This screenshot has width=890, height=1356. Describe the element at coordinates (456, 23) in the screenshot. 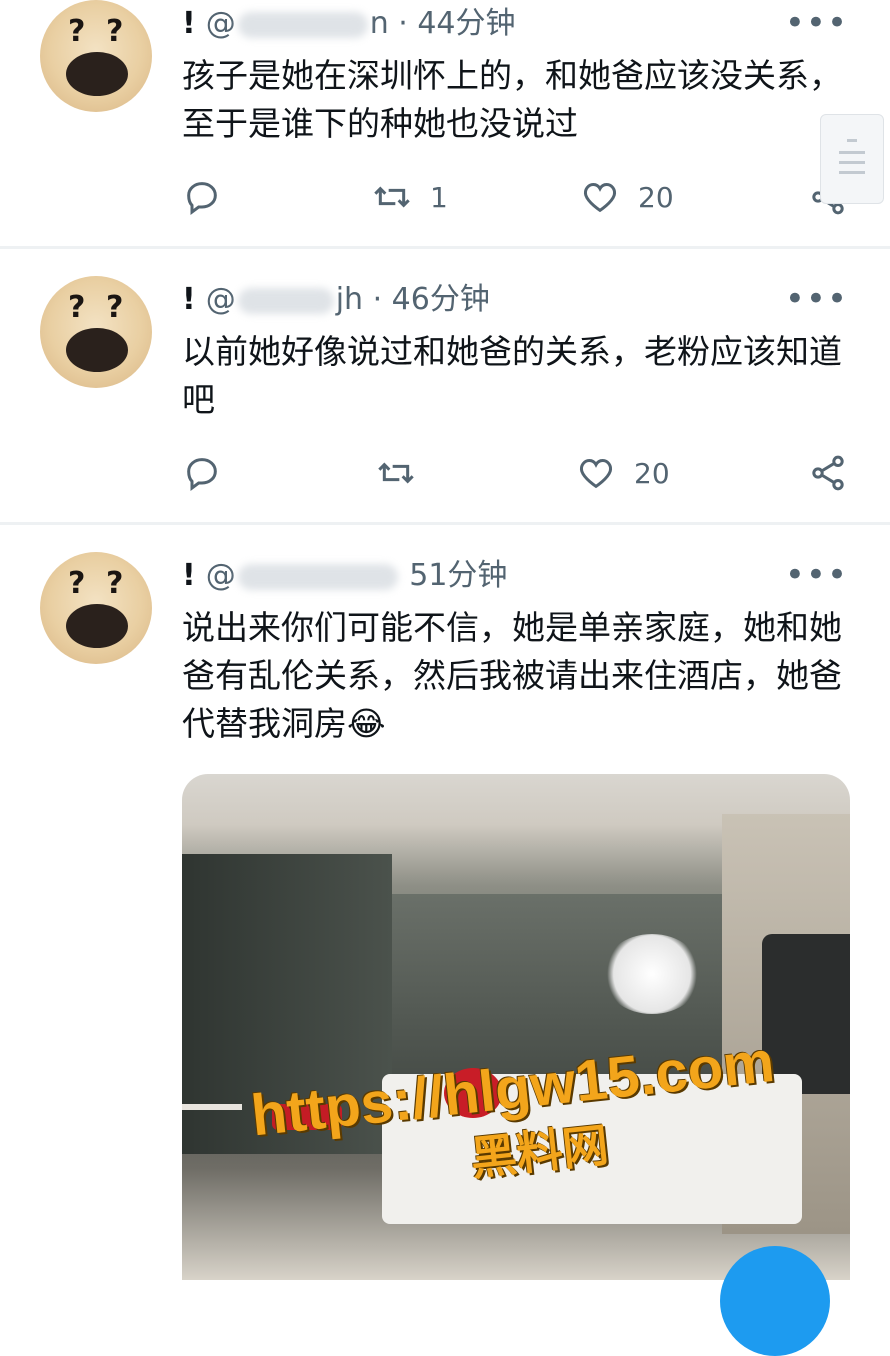

I see `timestamp: · 44分钟` at that location.